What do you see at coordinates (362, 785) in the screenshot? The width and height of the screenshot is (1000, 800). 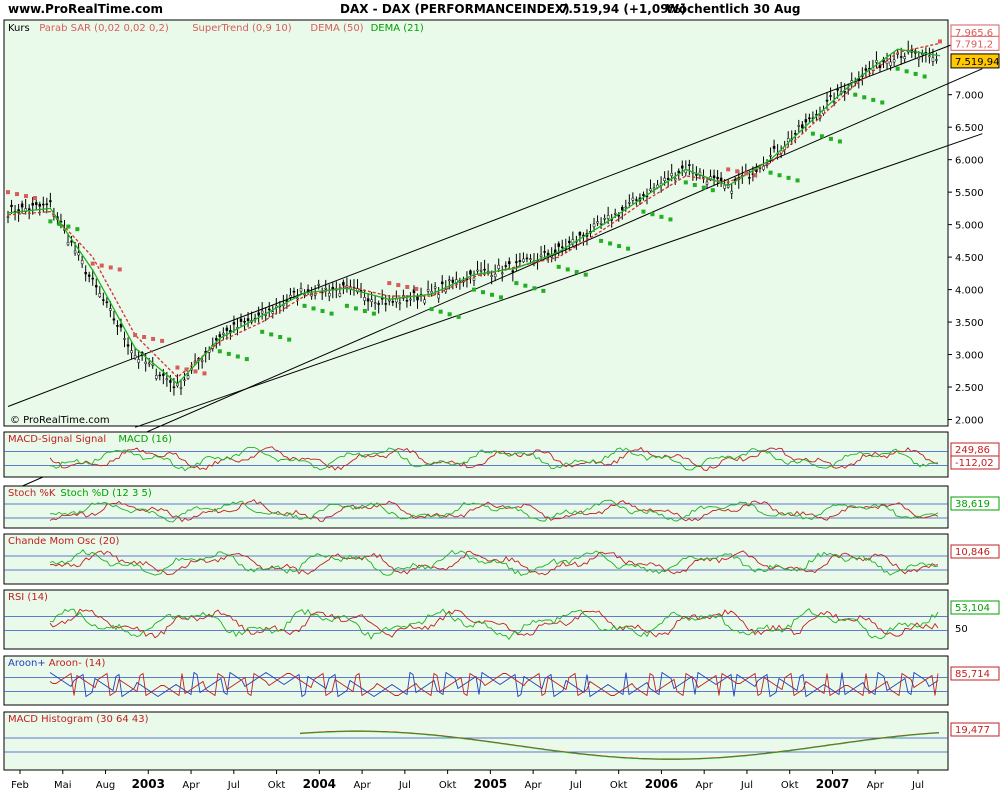 I see `x-tick-label-8: Apr` at bounding box center [362, 785].